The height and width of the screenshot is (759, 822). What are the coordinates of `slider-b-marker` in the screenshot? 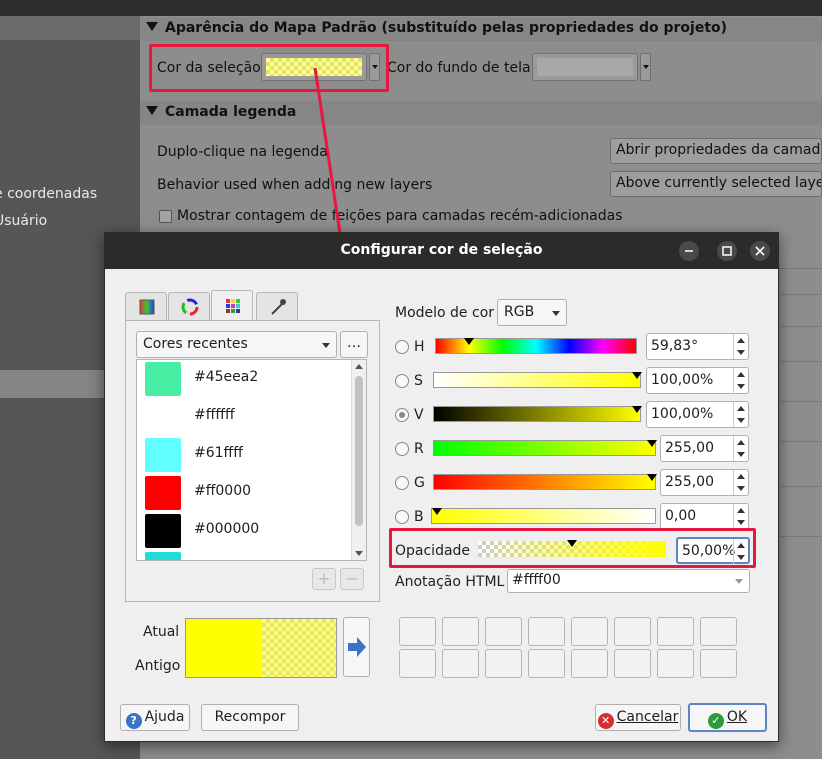 It's located at (437, 511).